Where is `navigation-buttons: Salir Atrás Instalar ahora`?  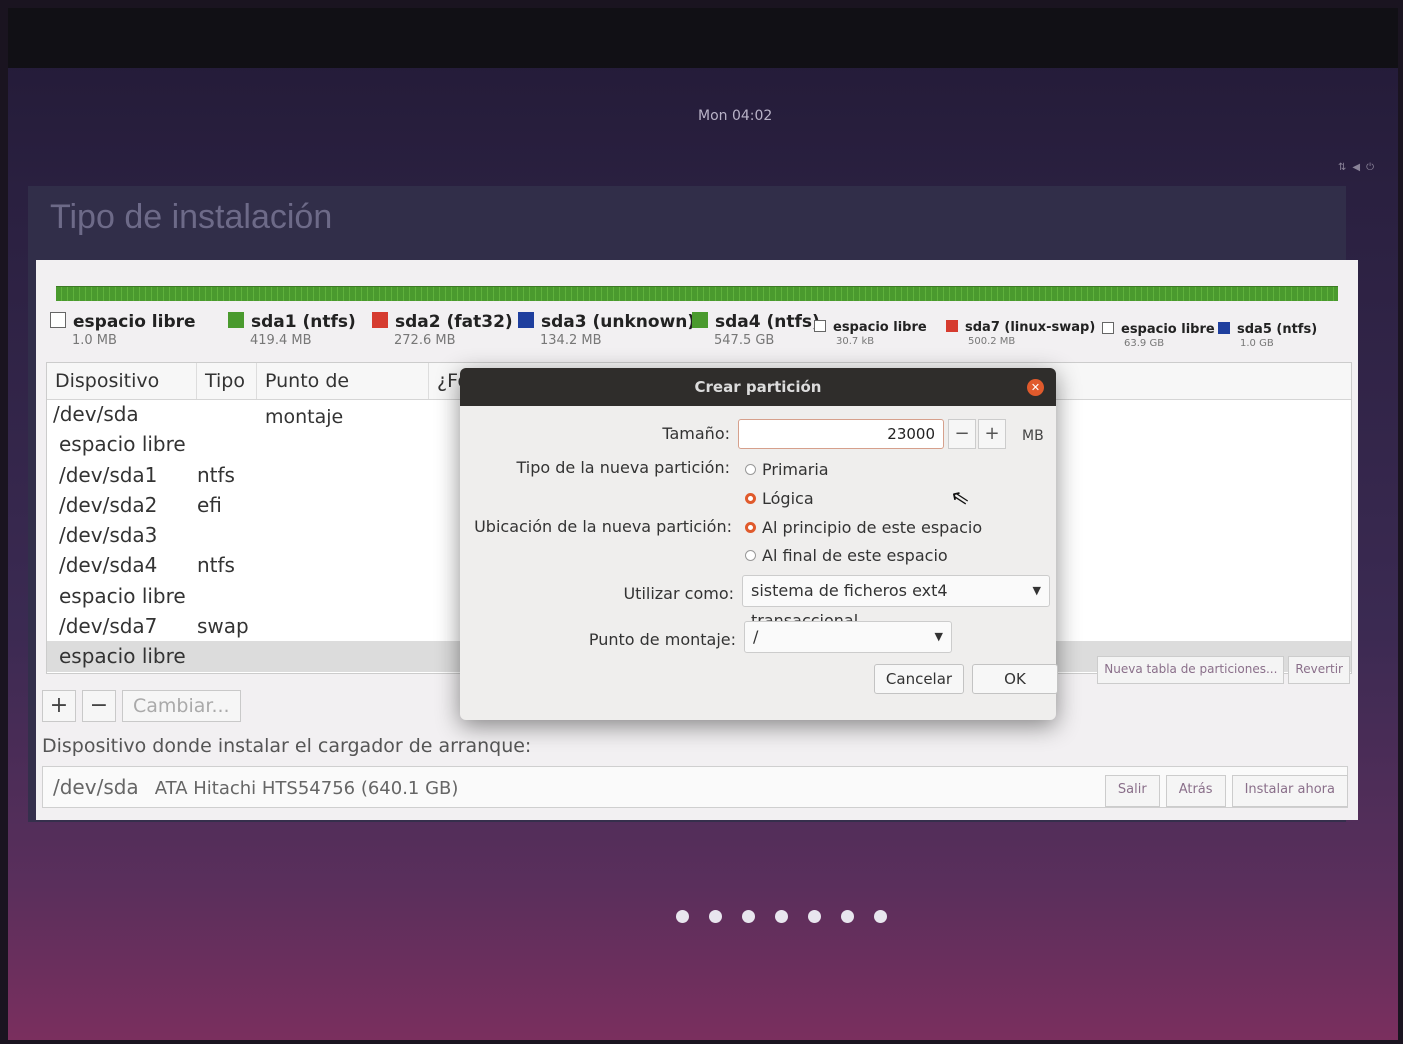
navigation-buttons: Salir Atrás Instalar ahora is located at coordinates (1223, 791).